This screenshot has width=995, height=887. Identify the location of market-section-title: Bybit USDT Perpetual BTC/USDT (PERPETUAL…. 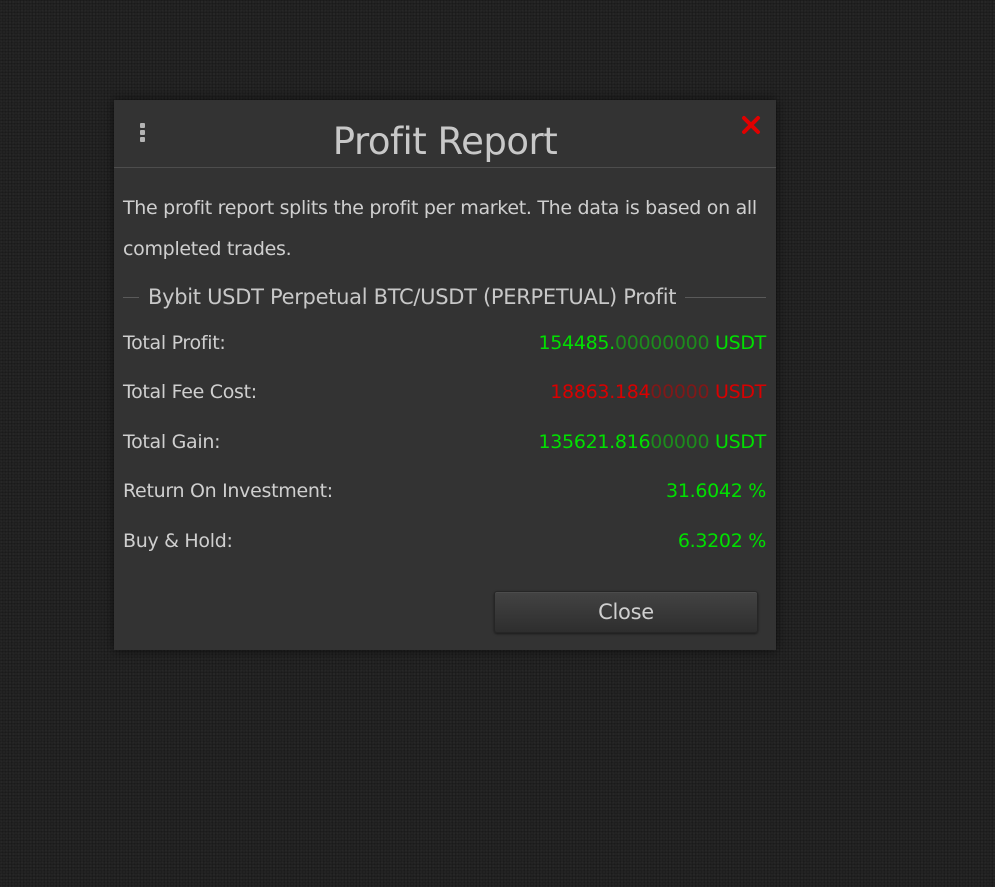
(412, 297).